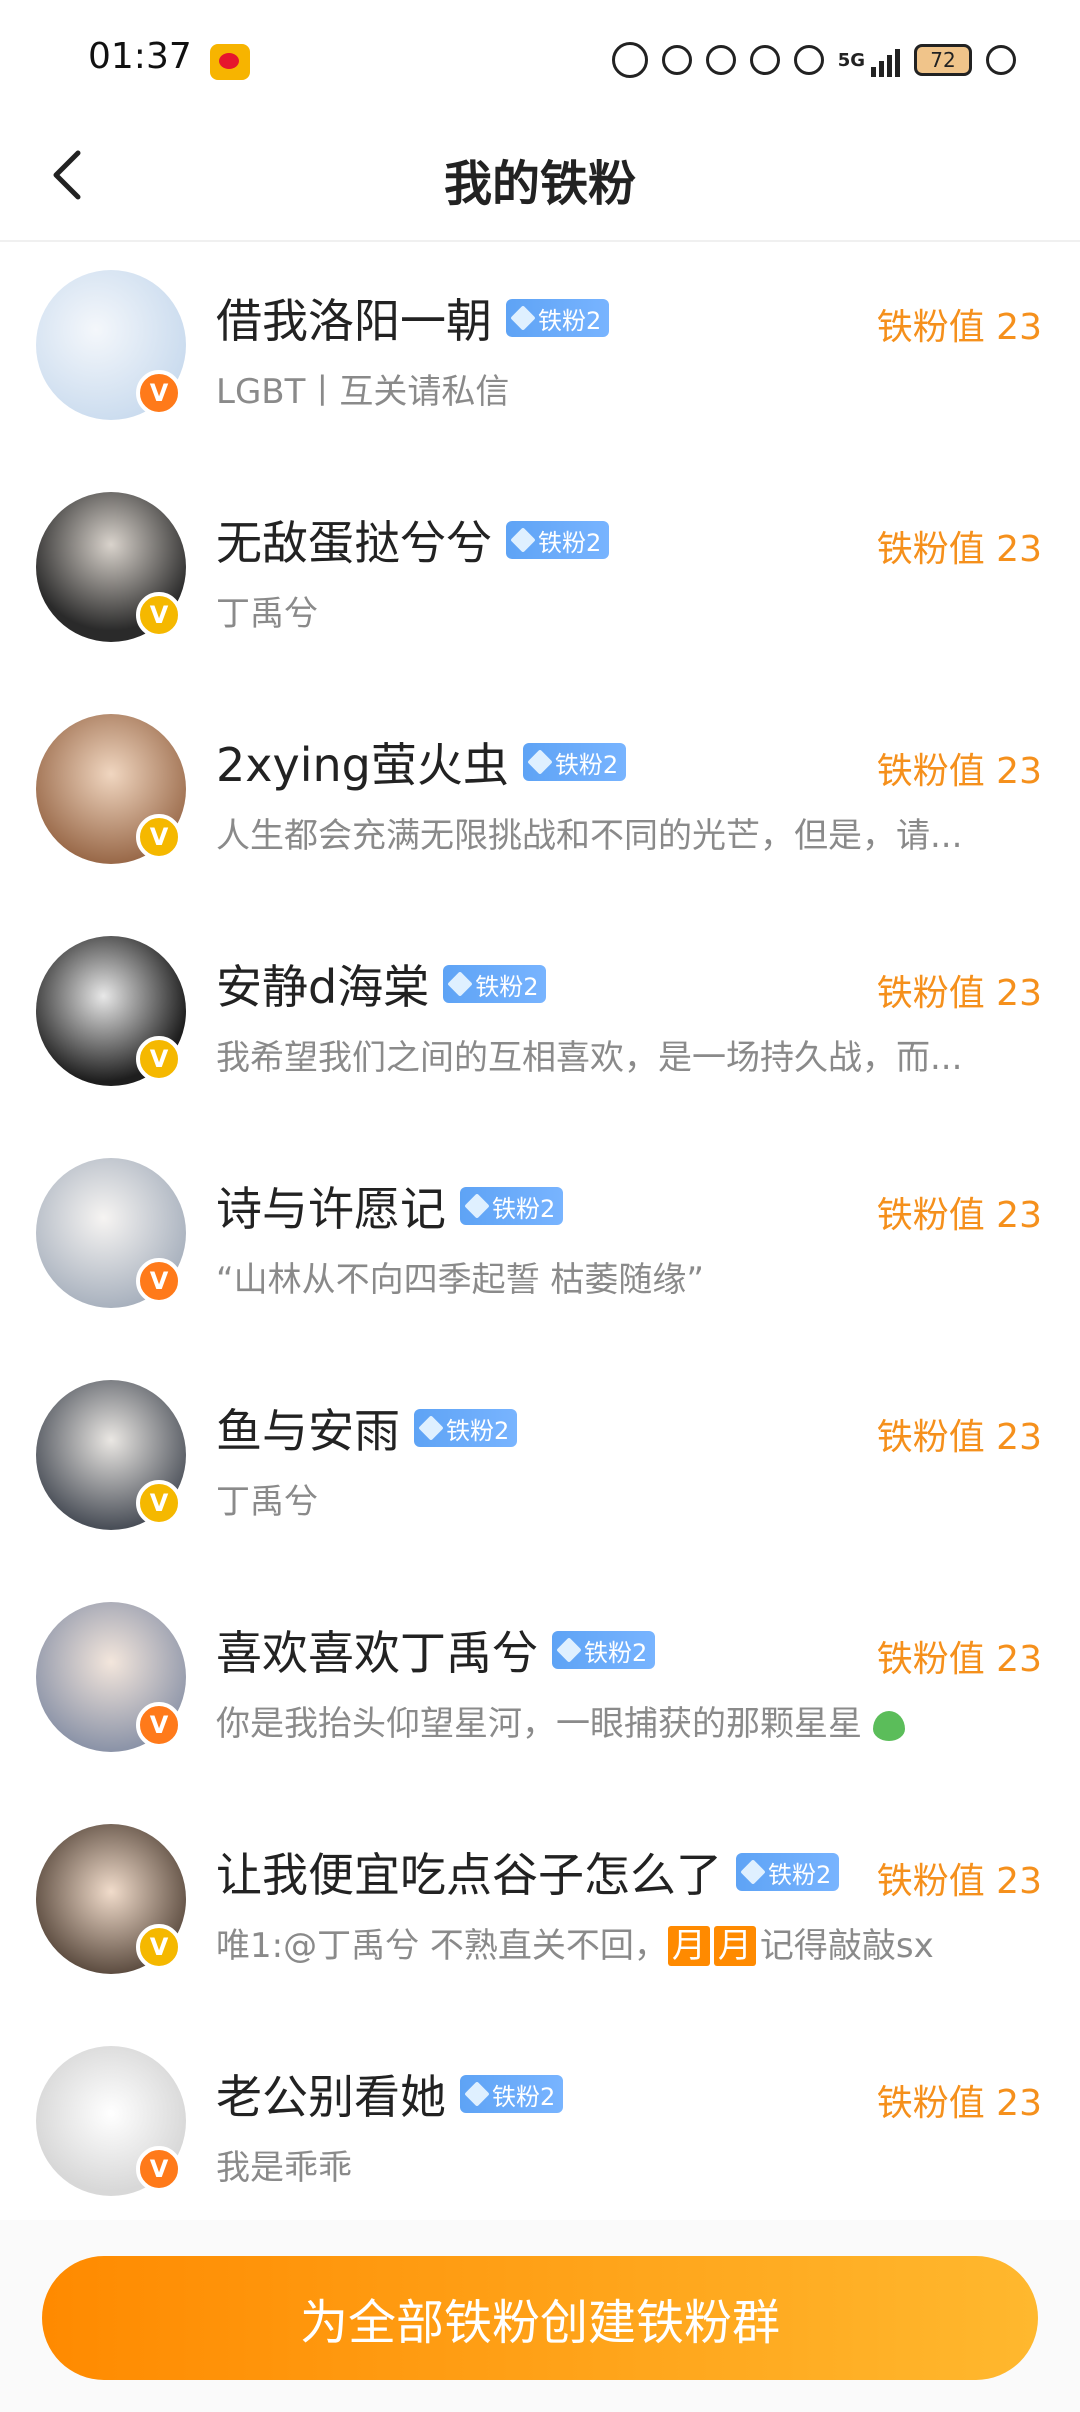 Image resolution: width=1080 pixels, height=2412 pixels. I want to click on fan-description: 唯1:@丁禹兮 不熟直关不回，月月记得敲敲sx, so click(575, 1946).